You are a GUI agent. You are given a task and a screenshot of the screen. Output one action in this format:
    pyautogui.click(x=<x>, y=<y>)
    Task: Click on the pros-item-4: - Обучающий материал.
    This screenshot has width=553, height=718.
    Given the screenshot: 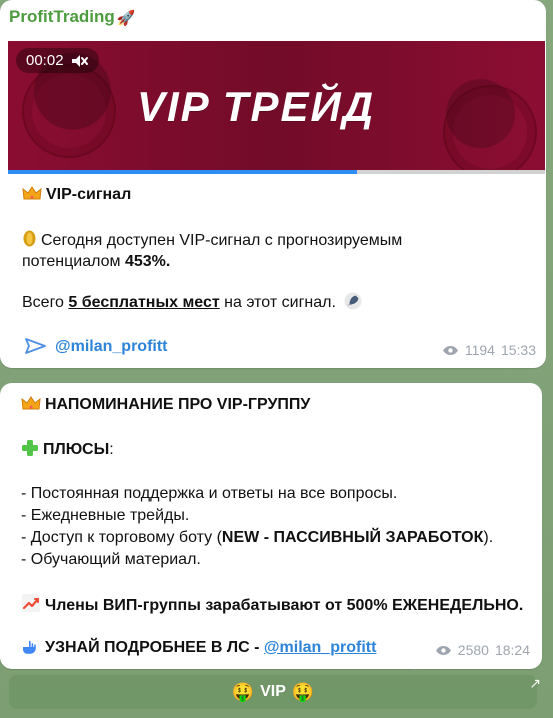 What is the action you would take?
    pyautogui.click(x=111, y=559)
    